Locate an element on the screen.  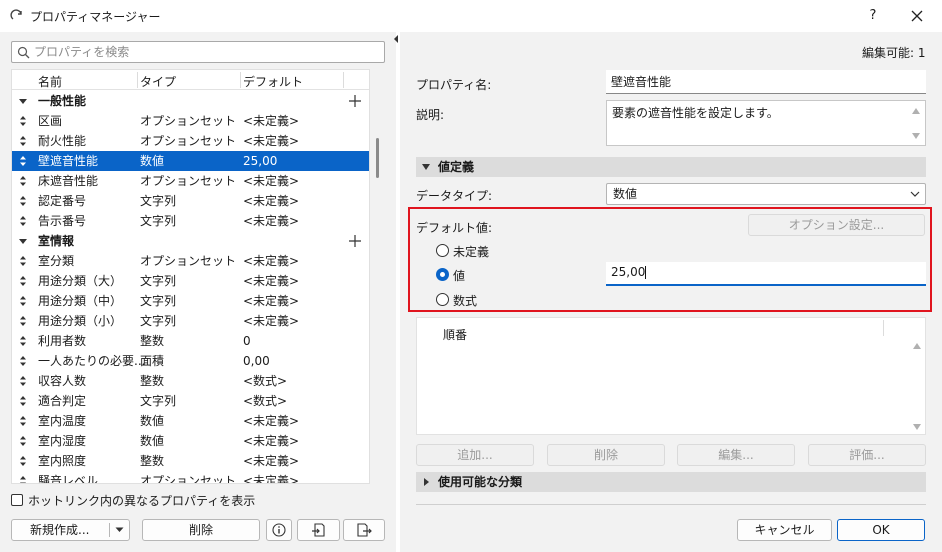
property-default-cell: <数式> is located at coordinates (265, 401).